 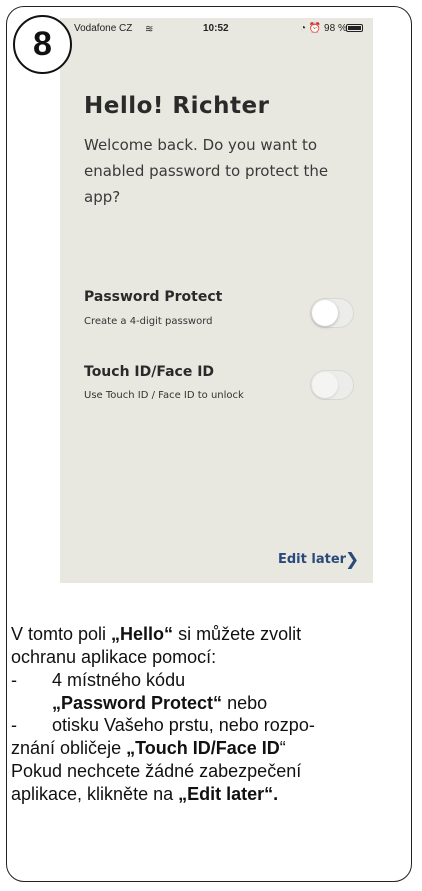 I want to click on text: aplikace, klikněte na, so click(x=95, y=794).